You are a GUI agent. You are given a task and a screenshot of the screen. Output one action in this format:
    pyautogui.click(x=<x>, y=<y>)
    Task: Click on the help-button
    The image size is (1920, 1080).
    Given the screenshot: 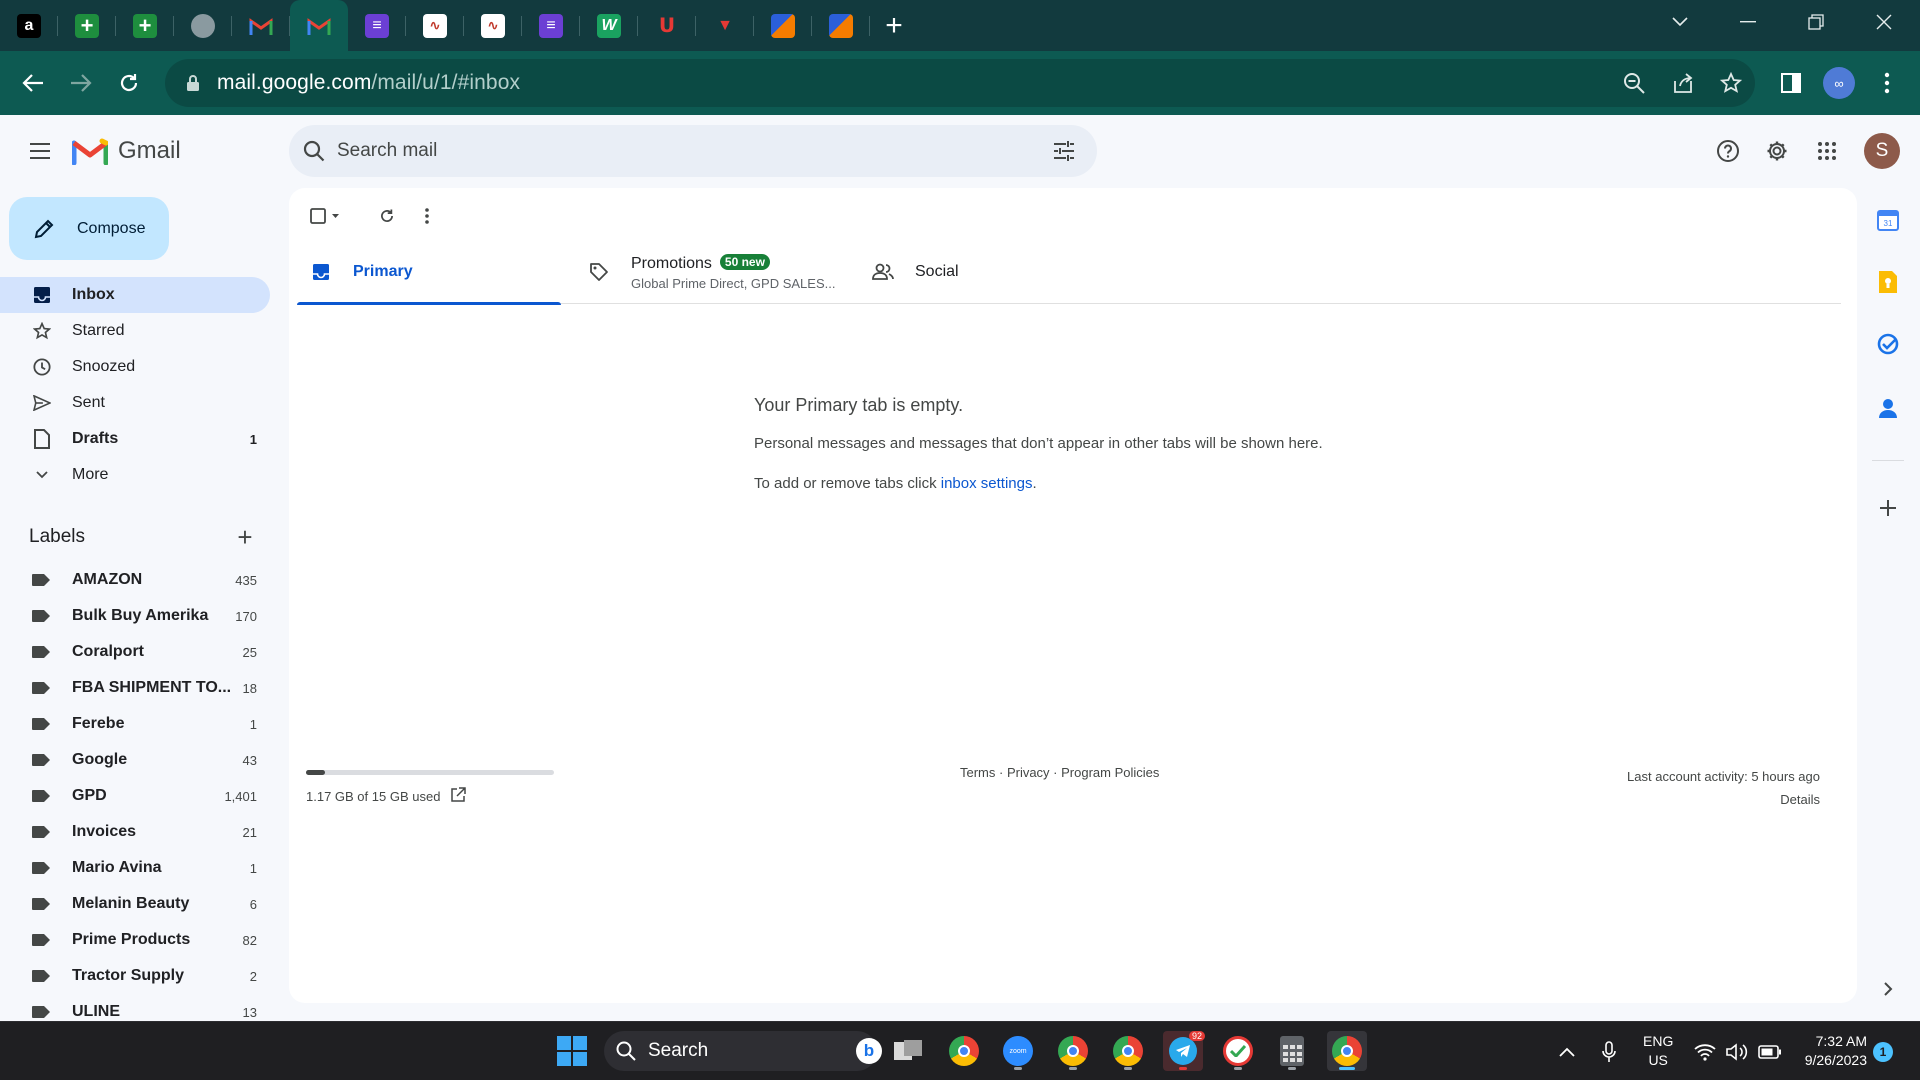 What is the action you would take?
    pyautogui.click(x=1728, y=151)
    